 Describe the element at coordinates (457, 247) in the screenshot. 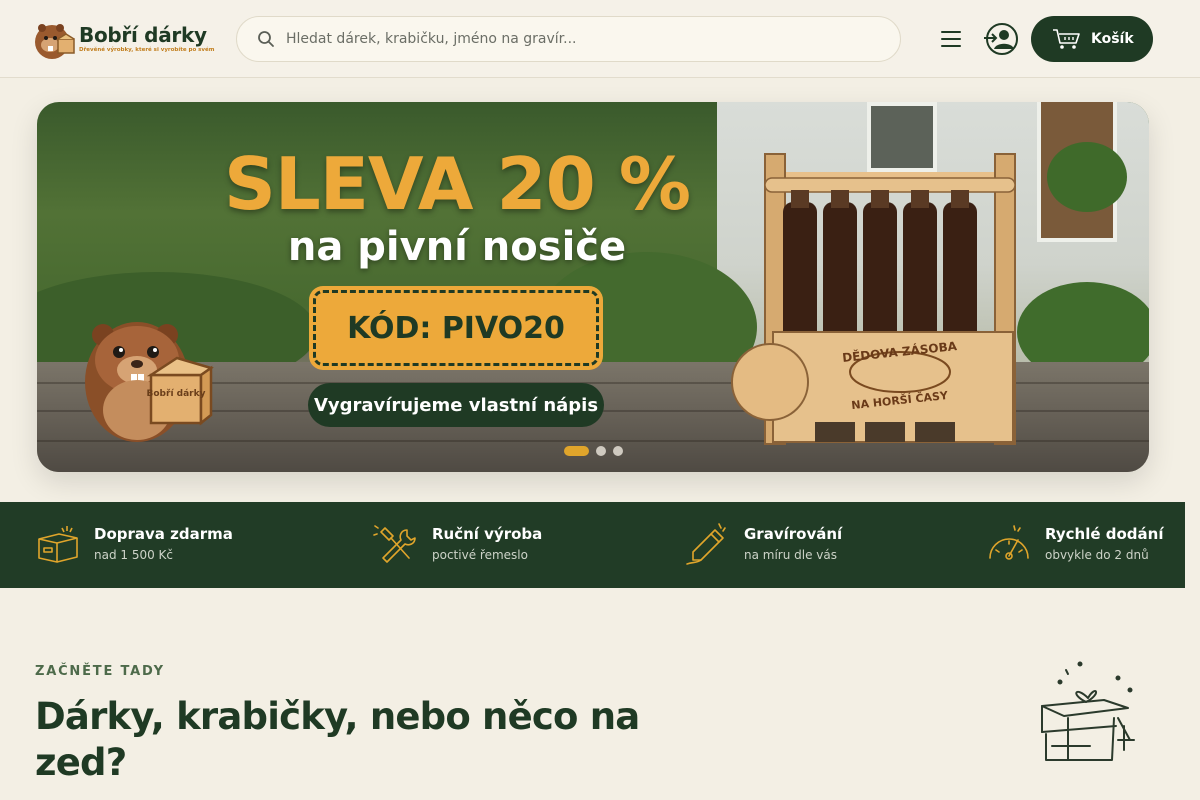

I see `hero-subtitle: na pivní nosiče` at that location.